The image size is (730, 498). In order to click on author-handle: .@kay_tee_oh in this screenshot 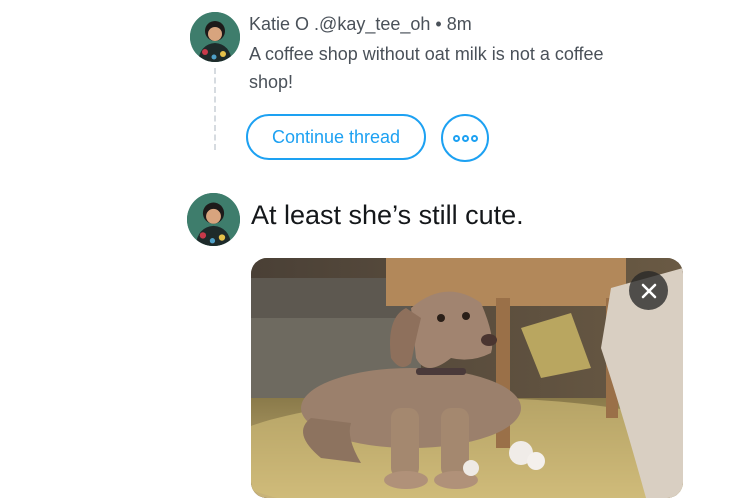, I will do `click(372, 24)`.